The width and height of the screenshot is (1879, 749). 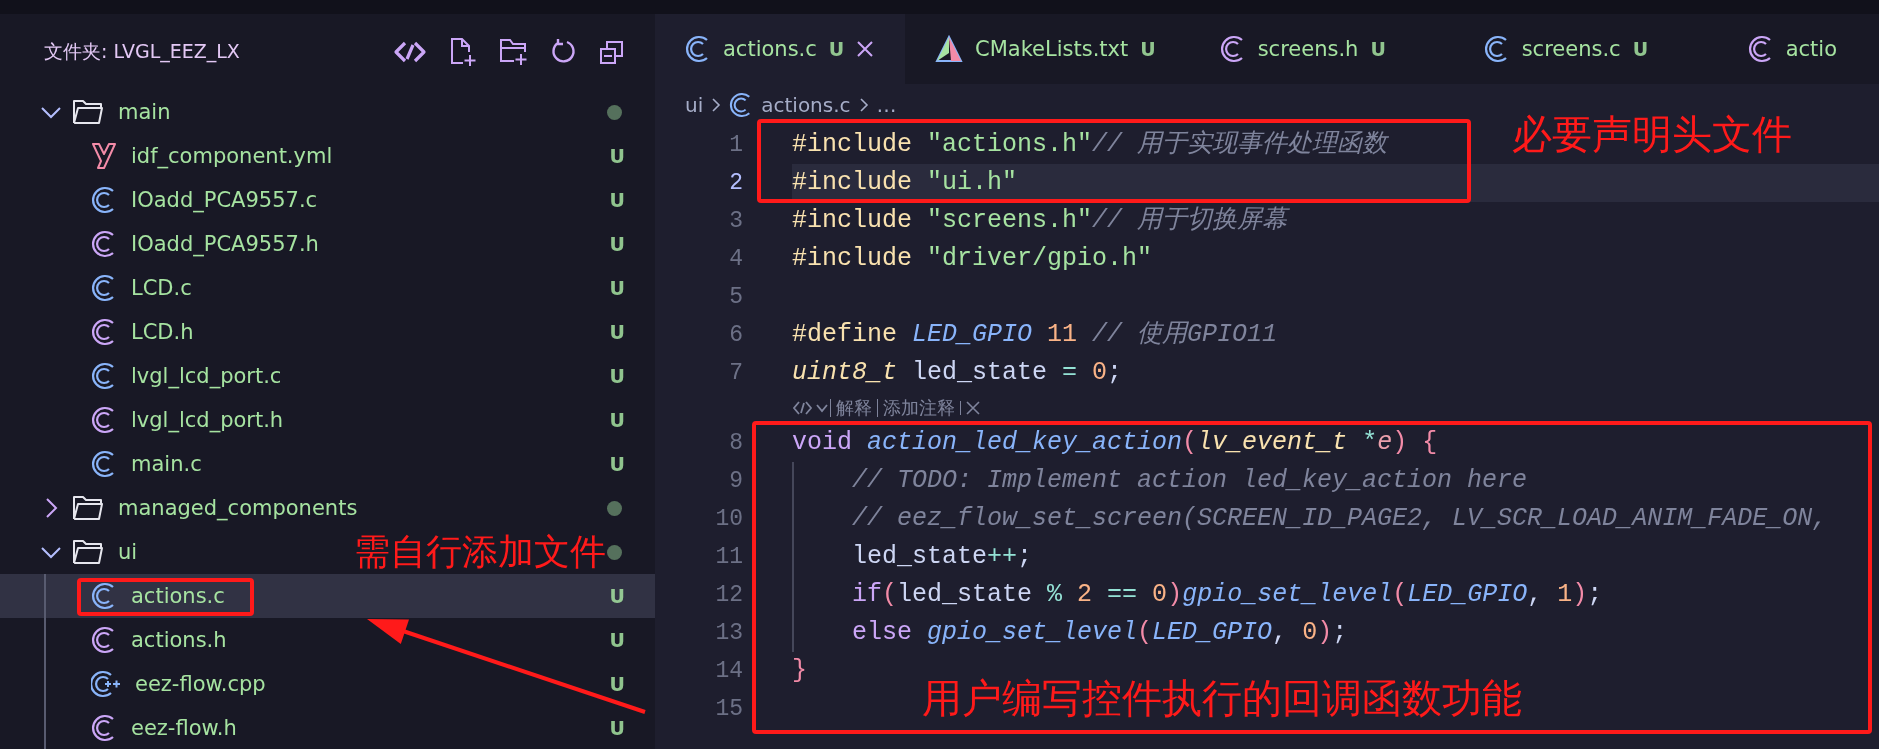 I want to click on code-line: #include "driver/gpio.h", so click(x=972, y=259).